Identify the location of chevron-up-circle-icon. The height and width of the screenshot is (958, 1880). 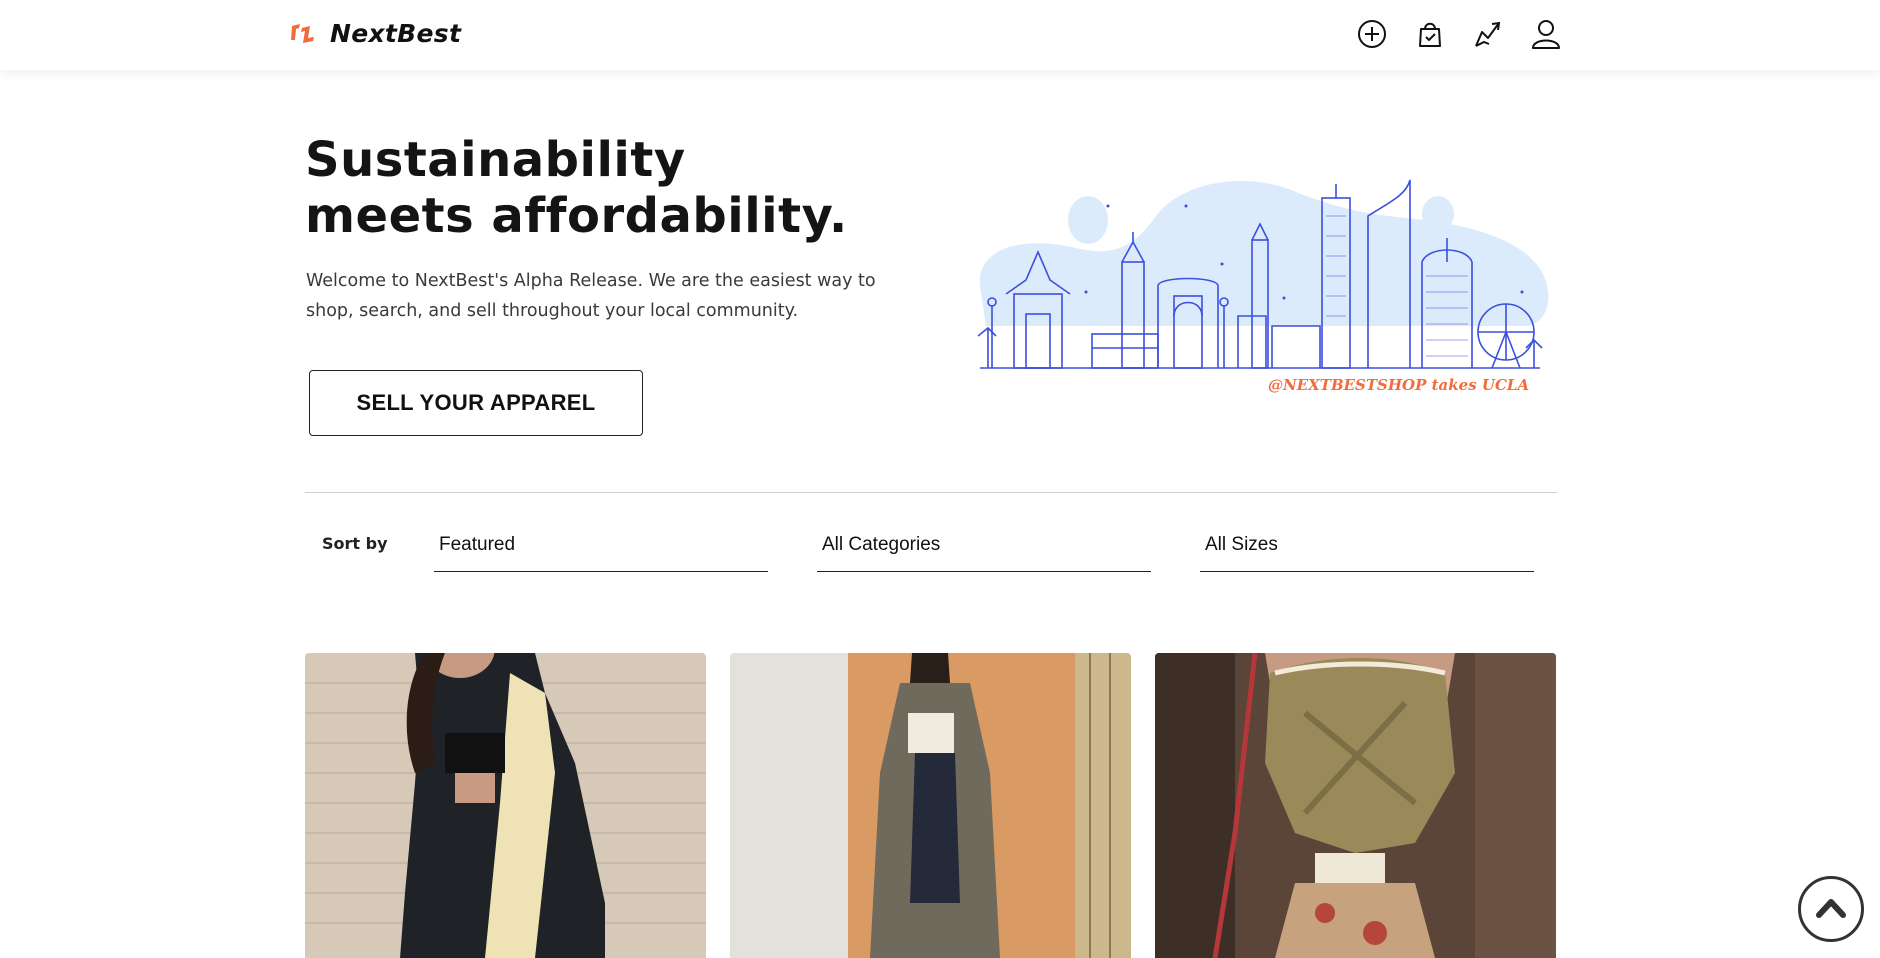
(1831, 908).